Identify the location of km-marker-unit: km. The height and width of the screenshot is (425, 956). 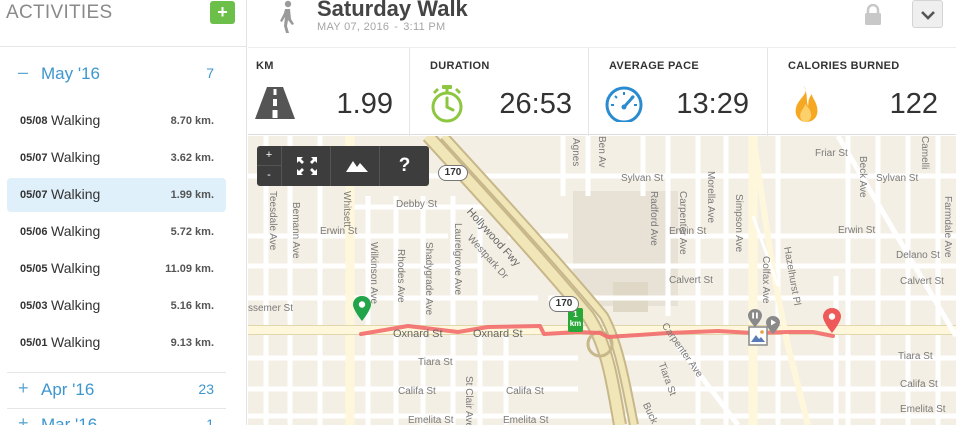
(575, 323).